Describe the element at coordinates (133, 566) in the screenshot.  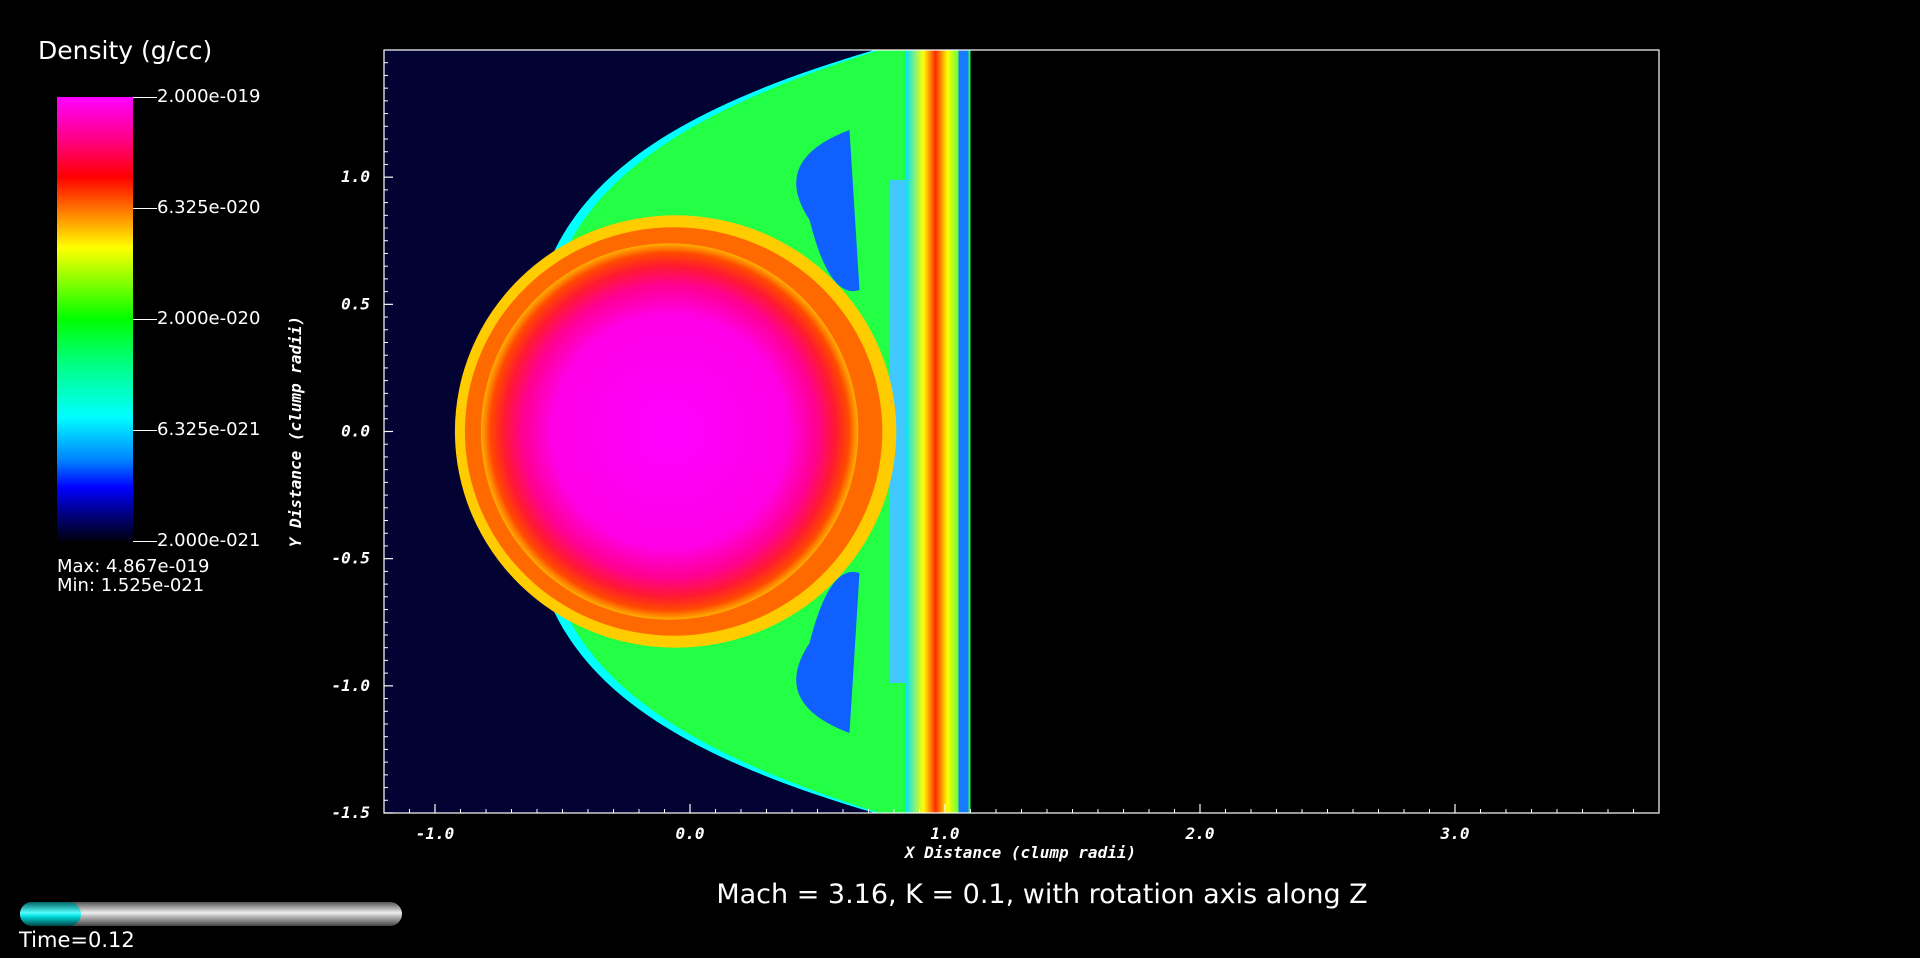
I see `max-label: Max: 4.867e-019` at that location.